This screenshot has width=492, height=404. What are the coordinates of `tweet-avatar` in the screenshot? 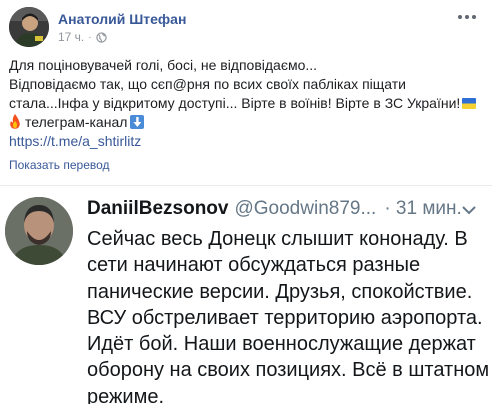 It's located at (39, 231).